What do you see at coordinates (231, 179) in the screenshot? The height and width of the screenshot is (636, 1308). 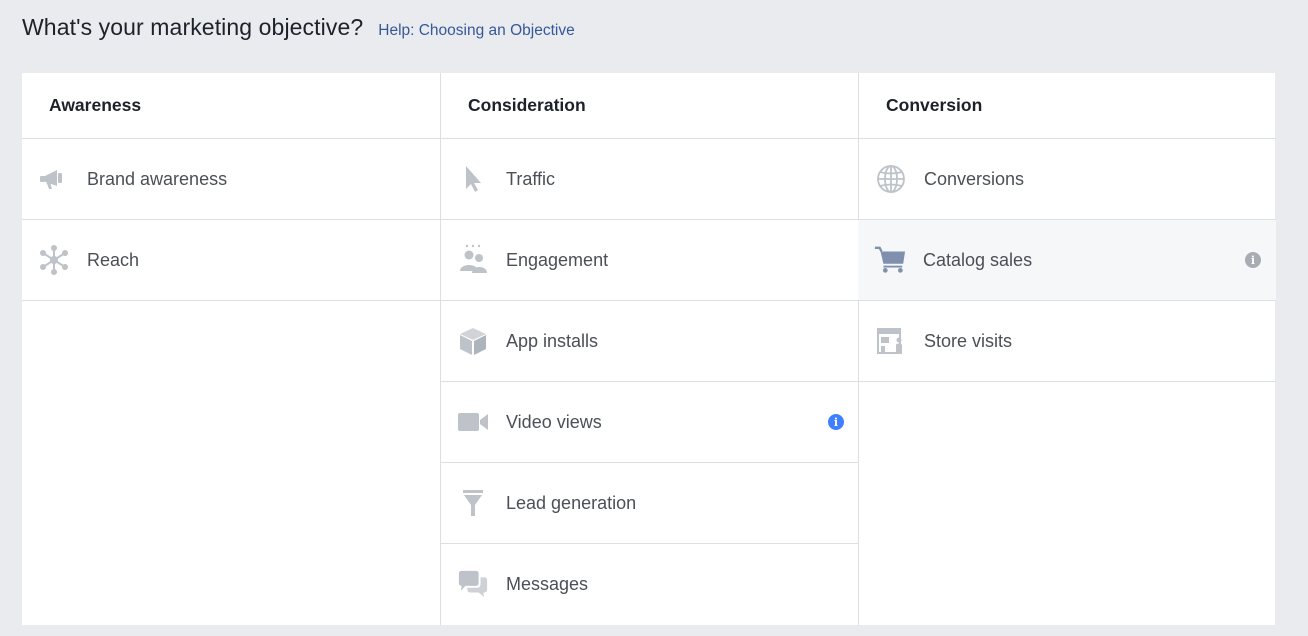 I see `objective-brand-awareness: Brand awareness` at bounding box center [231, 179].